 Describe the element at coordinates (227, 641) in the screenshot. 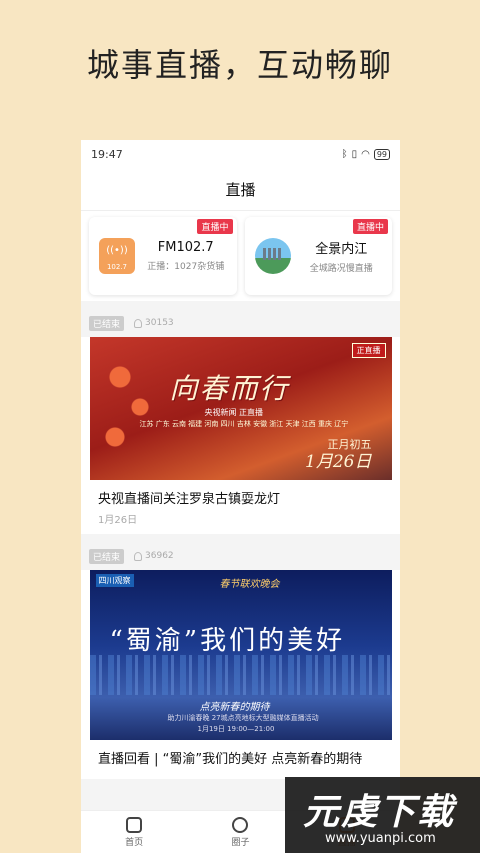

I see `banner-title: “蜀渝”我们的美好` at that location.